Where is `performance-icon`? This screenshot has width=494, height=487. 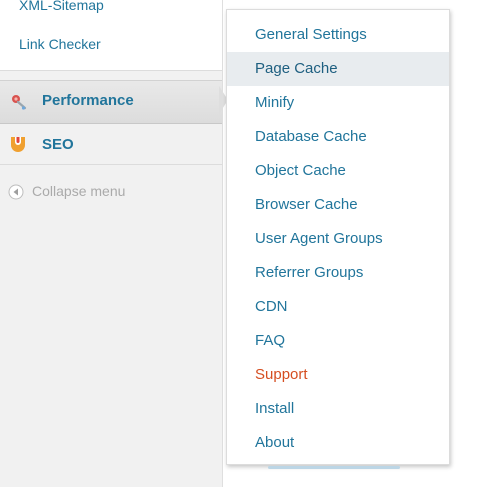
performance-icon is located at coordinates (19, 102).